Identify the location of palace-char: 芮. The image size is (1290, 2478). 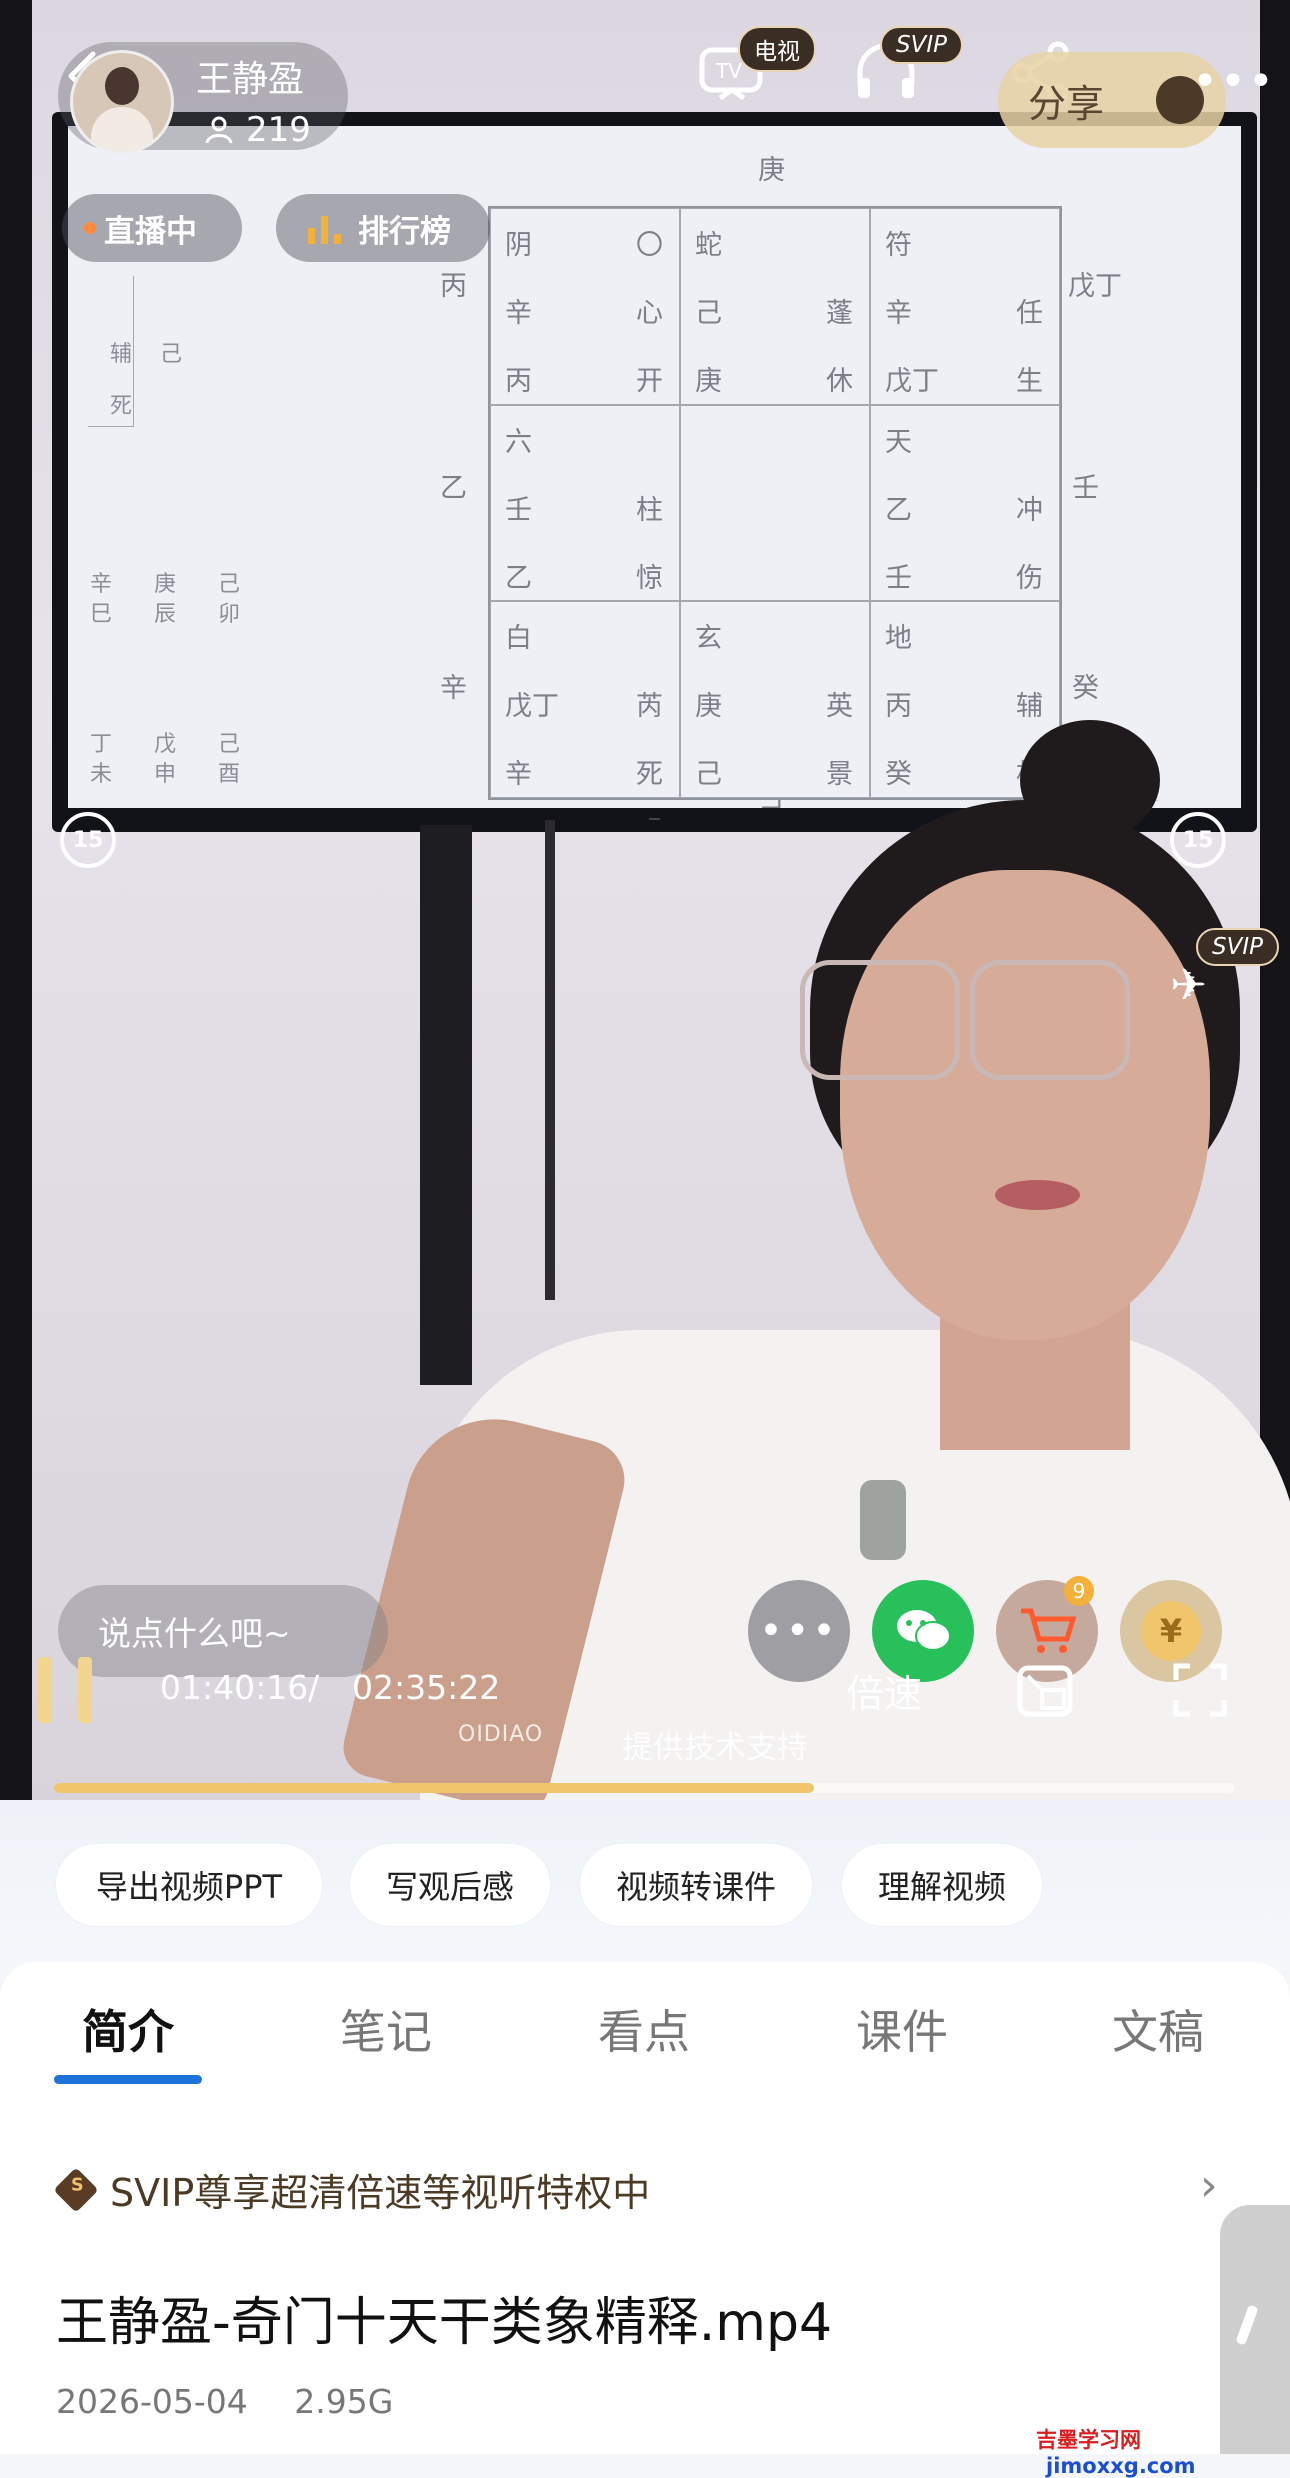
(649, 707).